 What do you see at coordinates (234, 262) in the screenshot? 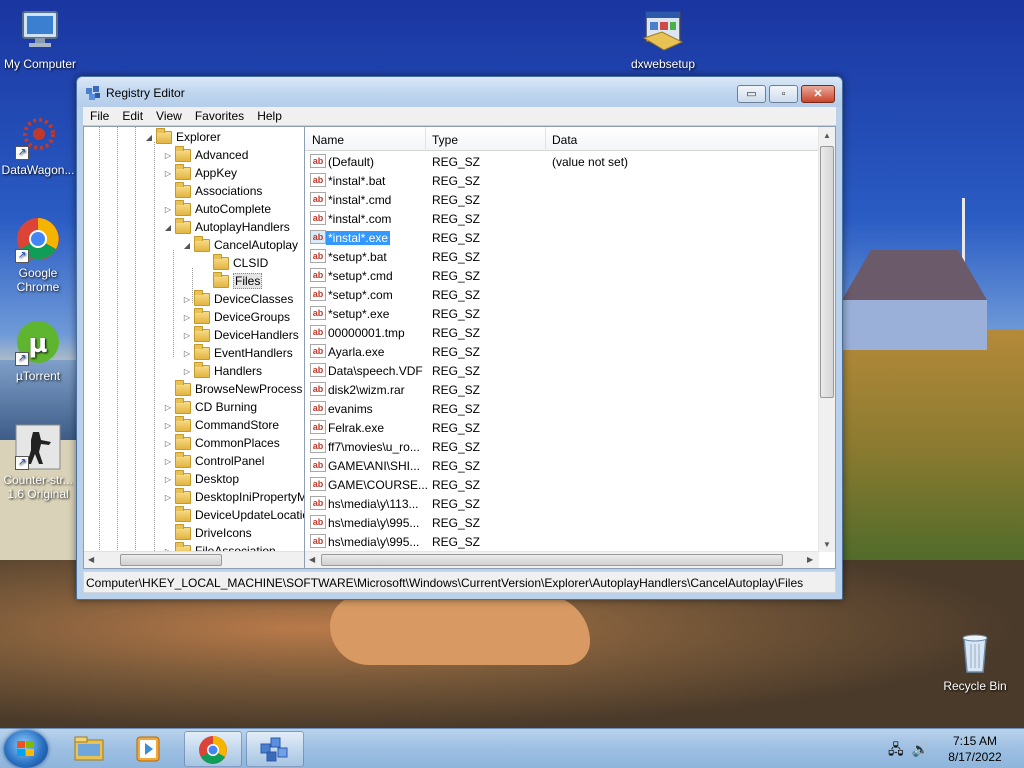
I see `tree-node-clsid: CLSID` at bounding box center [234, 262].